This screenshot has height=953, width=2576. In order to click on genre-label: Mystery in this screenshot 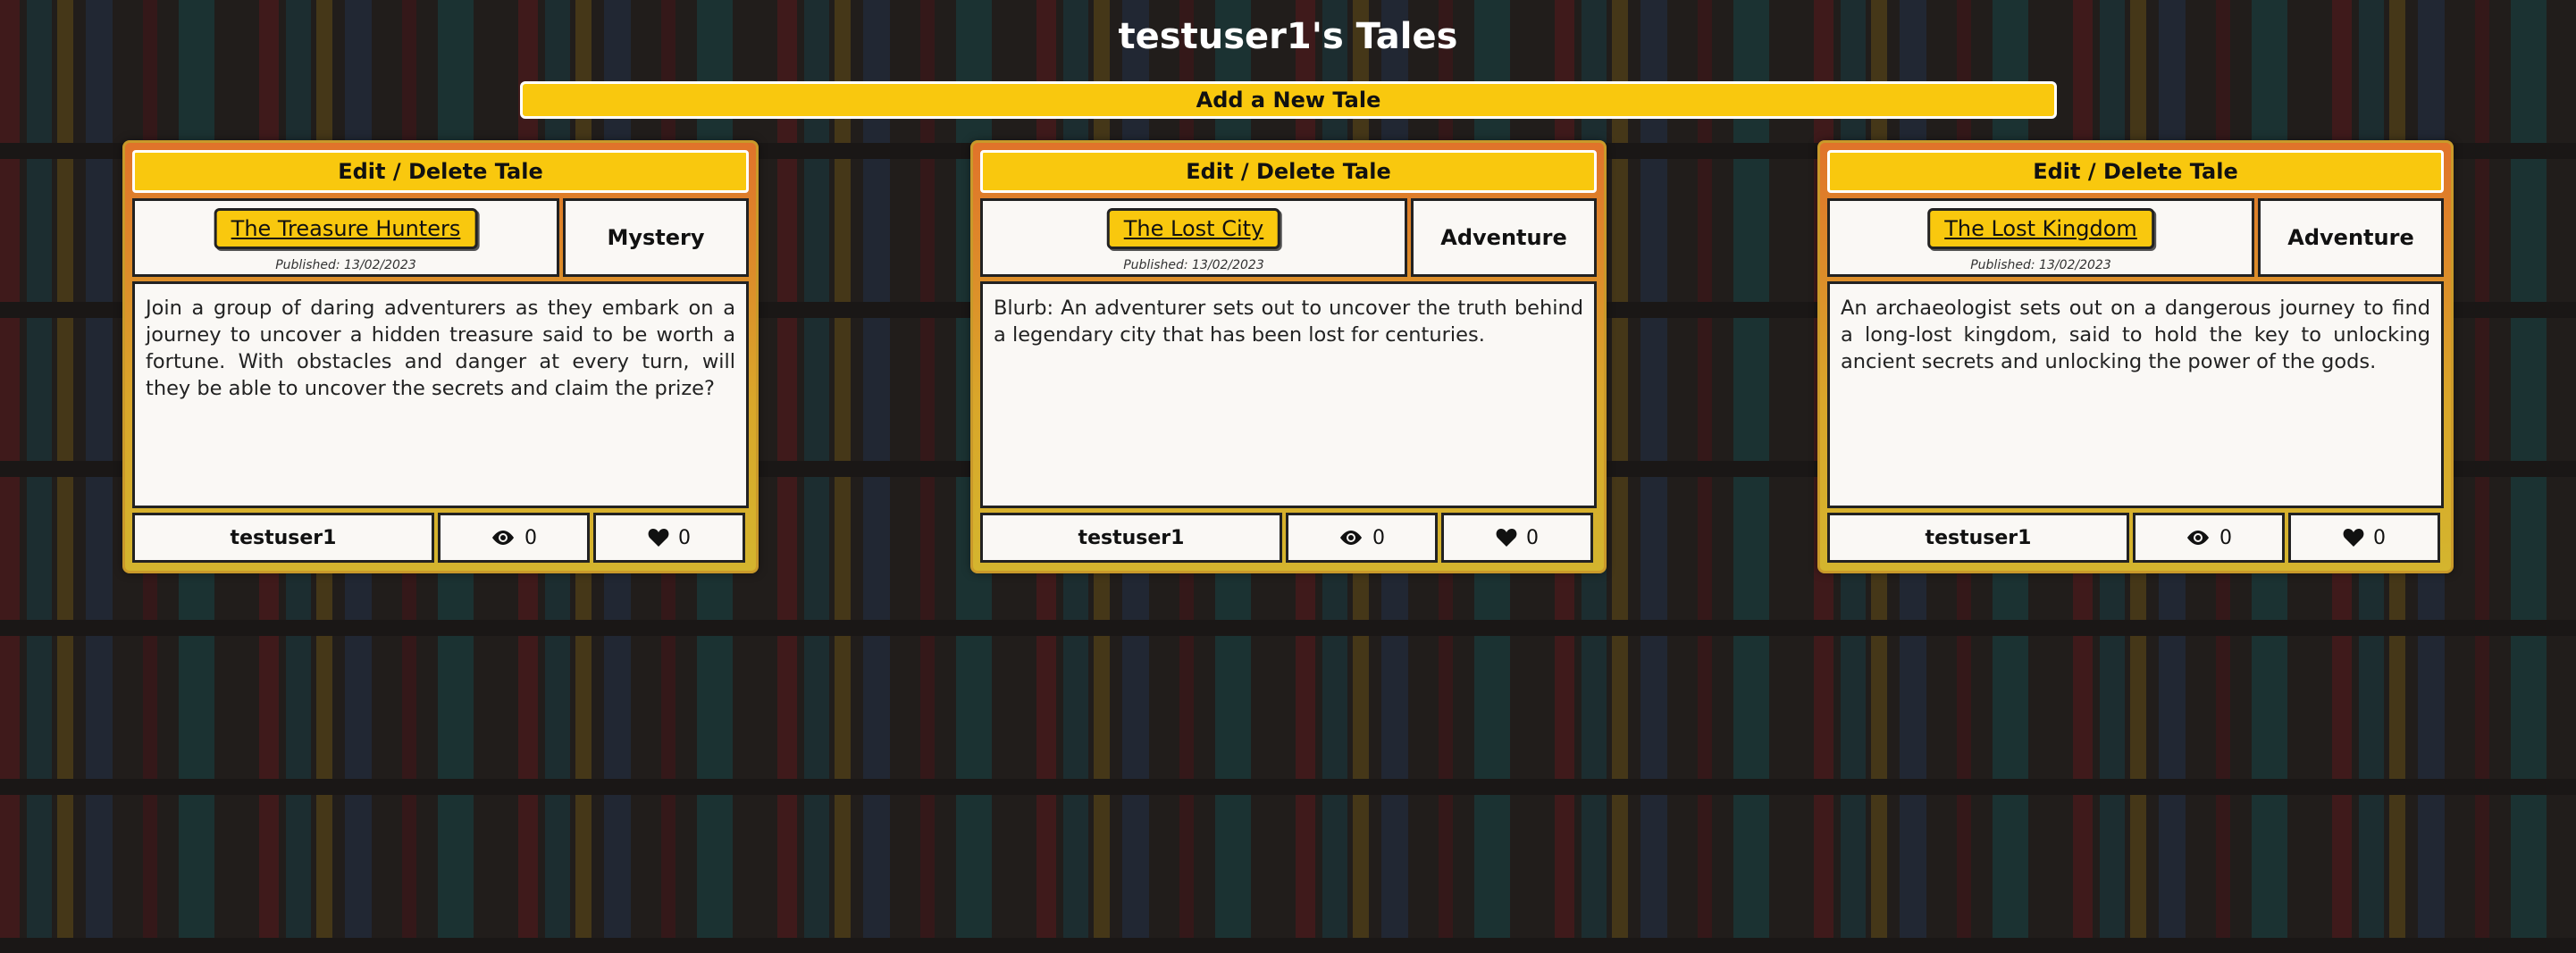, I will do `click(656, 237)`.